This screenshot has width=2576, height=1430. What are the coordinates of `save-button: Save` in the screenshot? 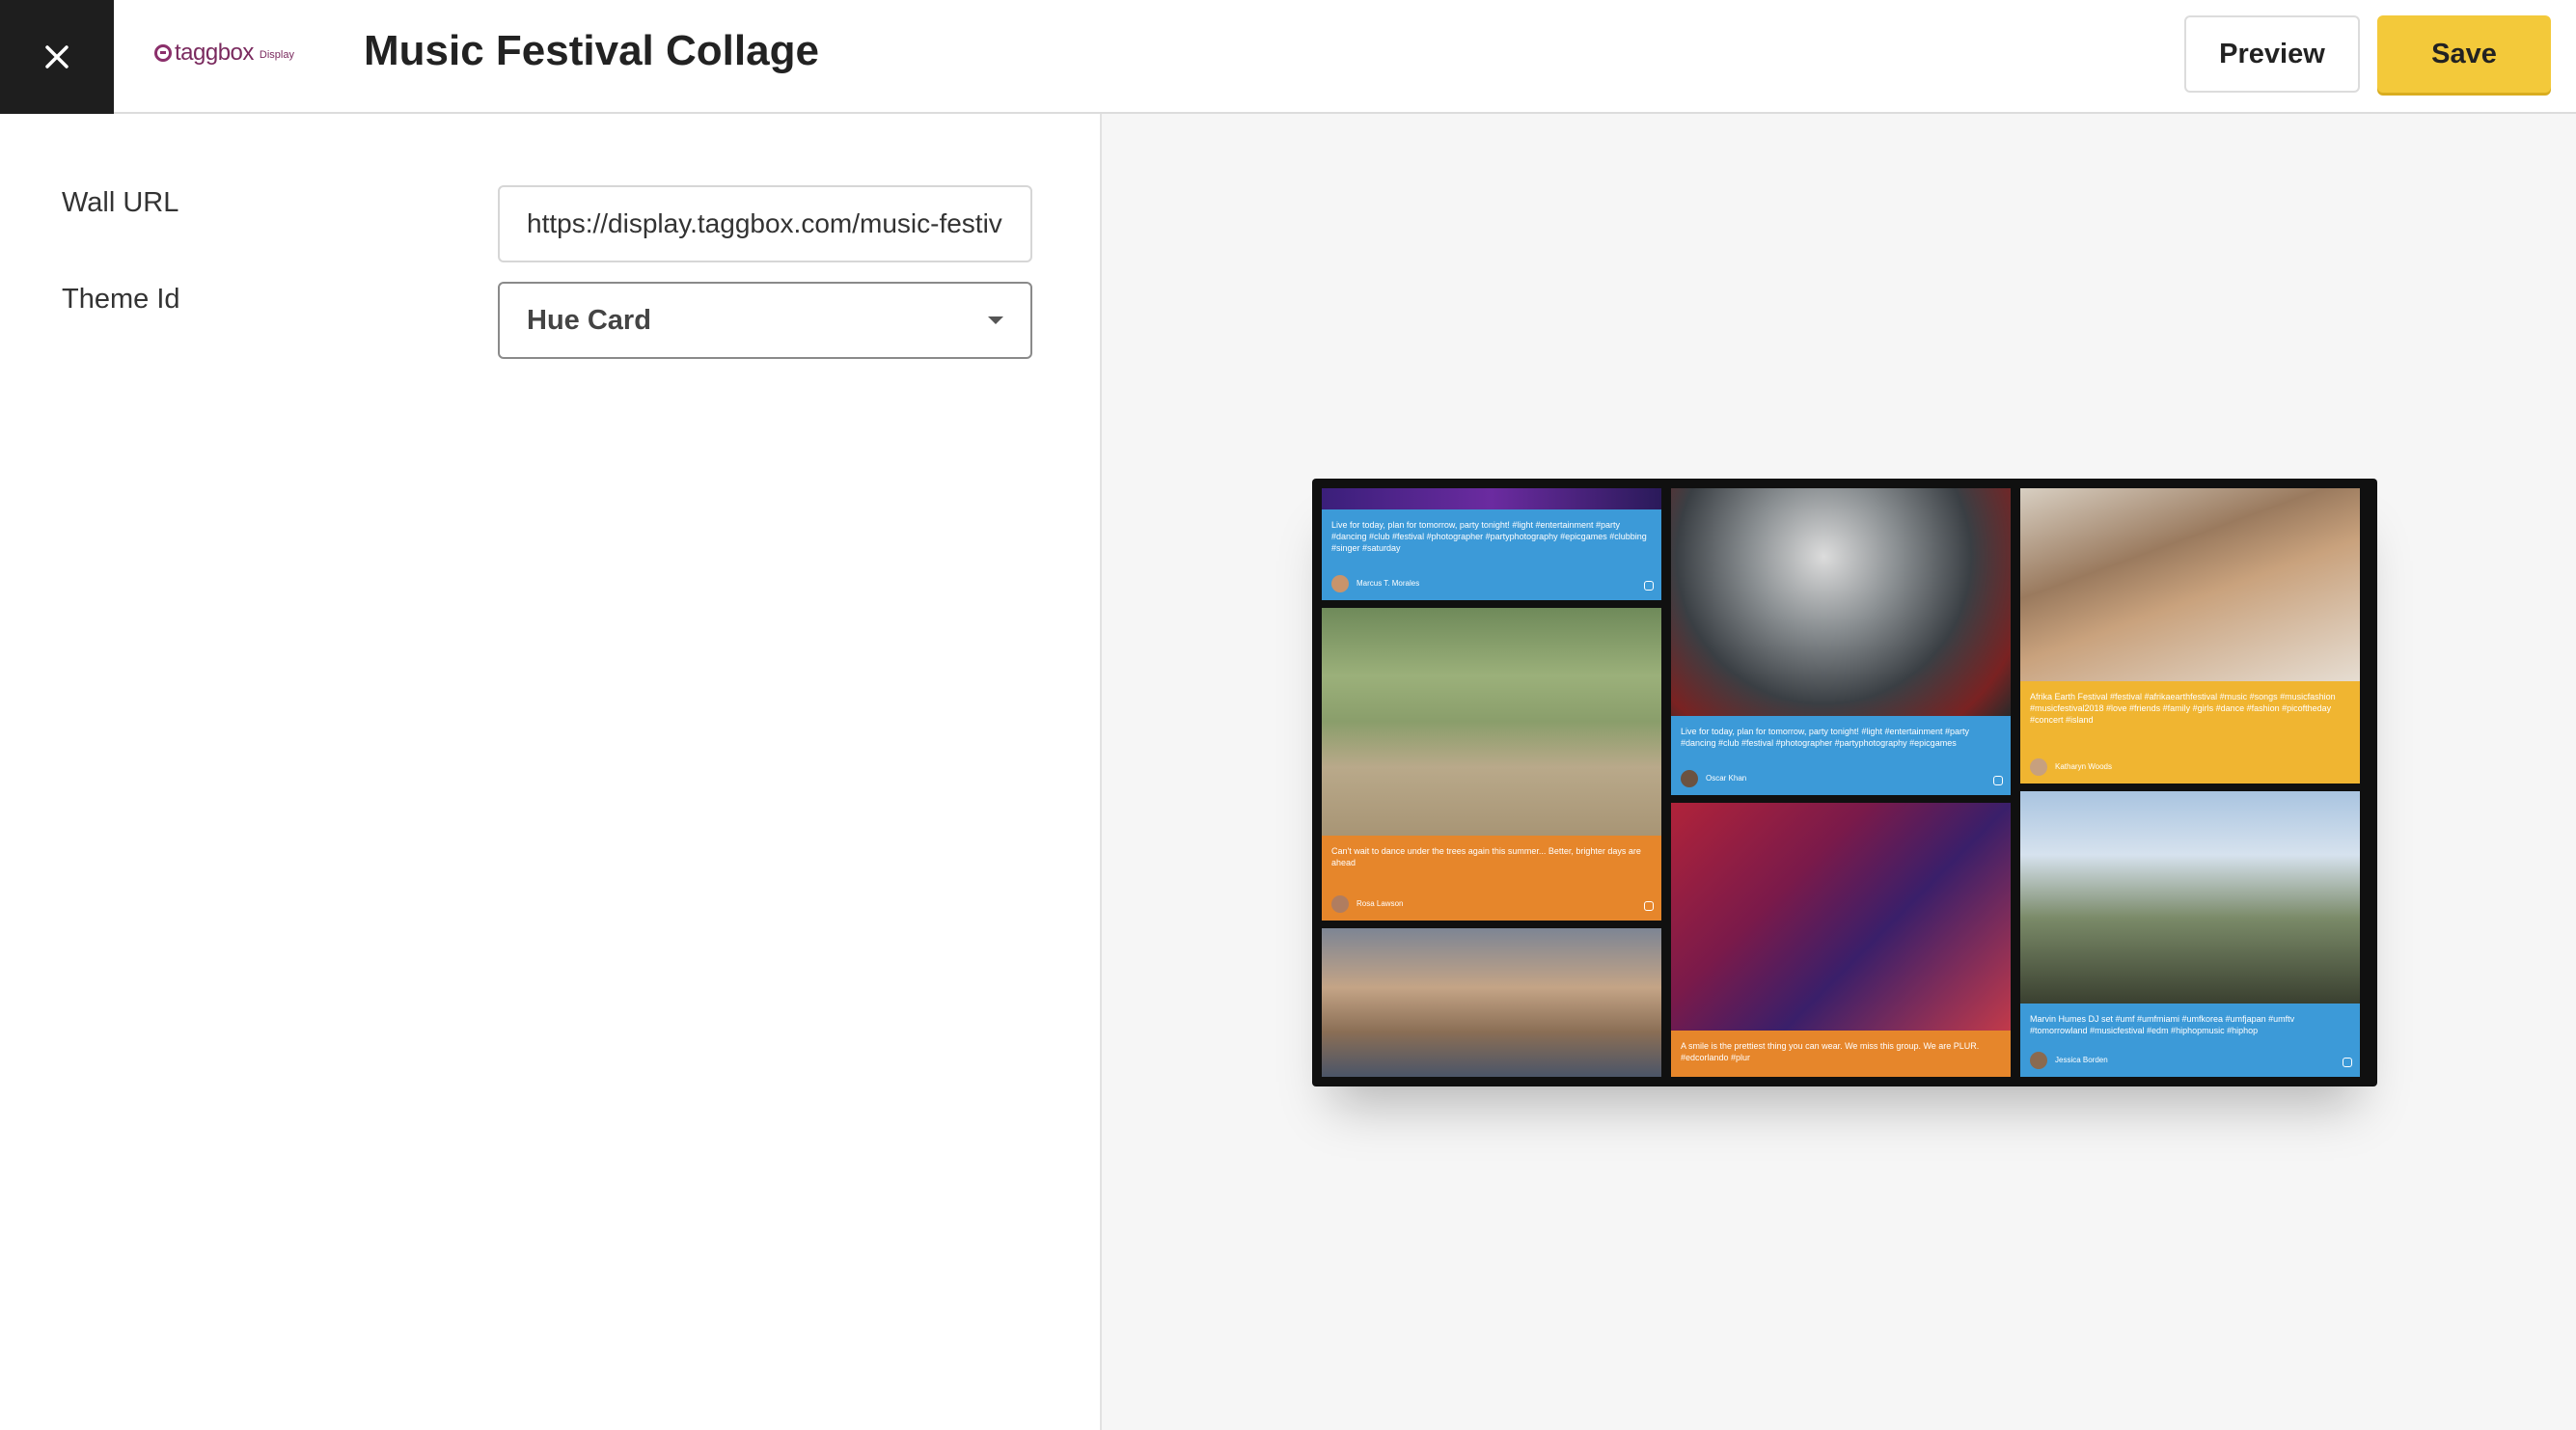 It's located at (2464, 54).